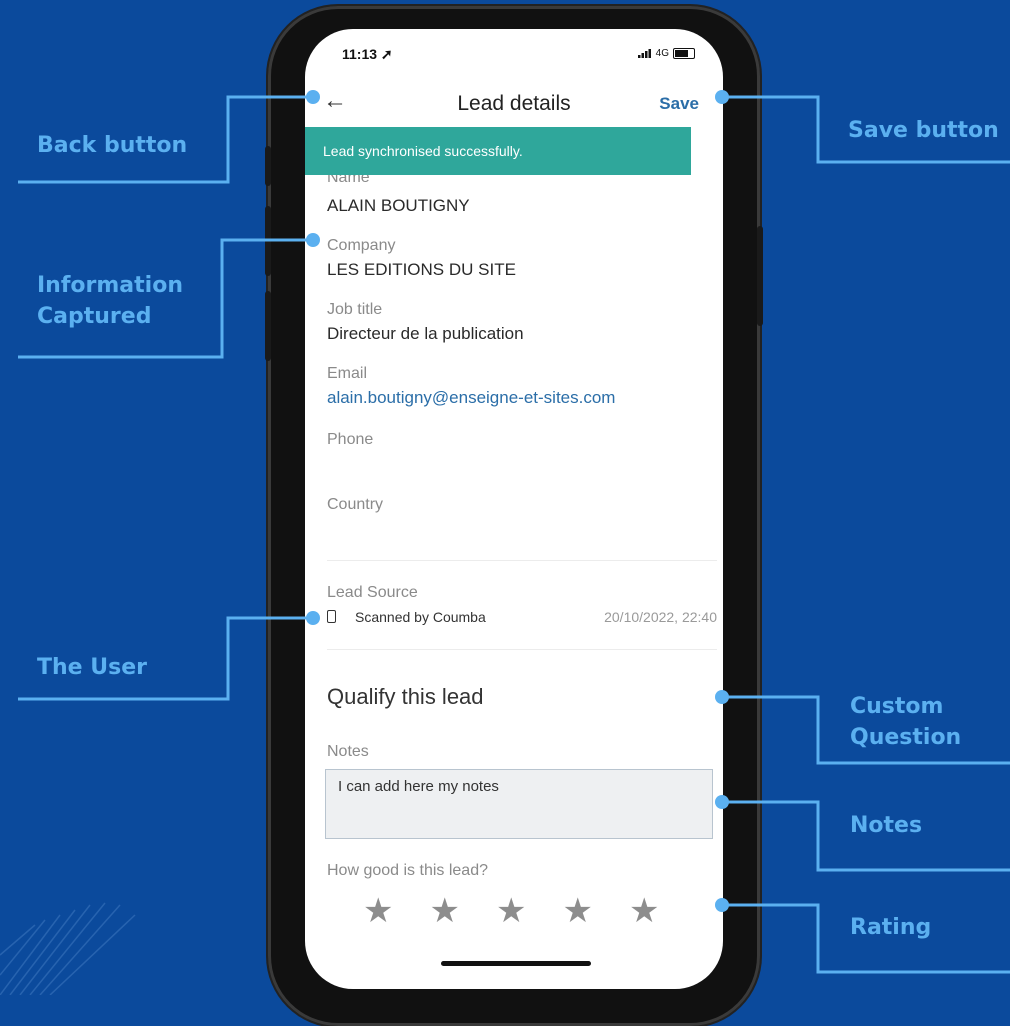 This screenshot has height=1026, width=1010. What do you see at coordinates (886, 825) in the screenshot?
I see `callout-notes: Notes` at bounding box center [886, 825].